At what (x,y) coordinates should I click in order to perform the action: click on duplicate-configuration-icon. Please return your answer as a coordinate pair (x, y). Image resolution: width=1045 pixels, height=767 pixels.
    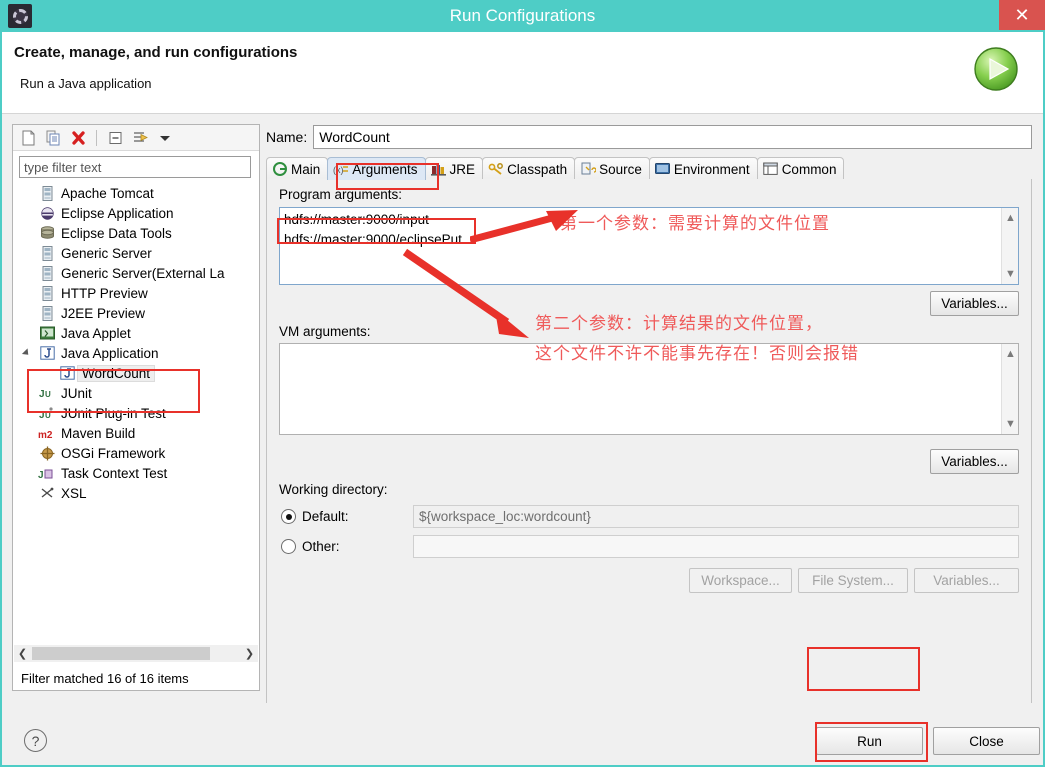
    Looking at the image, I should click on (53, 138).